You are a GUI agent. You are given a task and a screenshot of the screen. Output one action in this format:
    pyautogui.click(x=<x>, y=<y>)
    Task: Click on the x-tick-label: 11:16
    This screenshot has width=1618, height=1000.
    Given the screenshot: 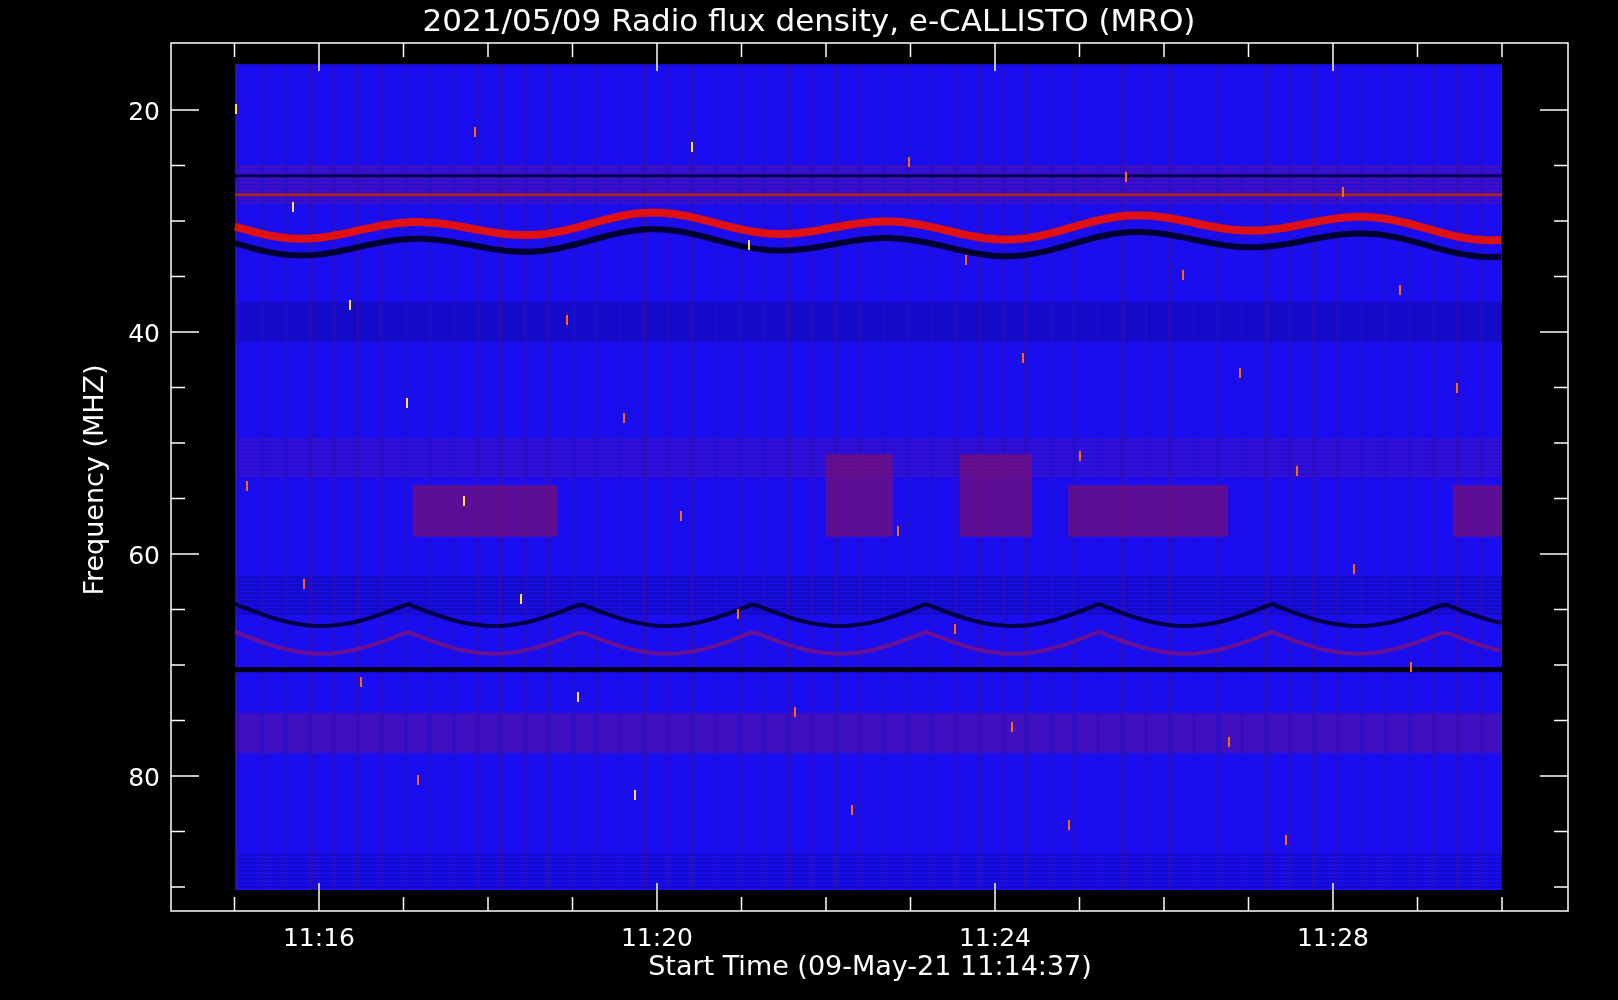 What is the action you would take?
    pyautogui.click(x=319, y=937)
    